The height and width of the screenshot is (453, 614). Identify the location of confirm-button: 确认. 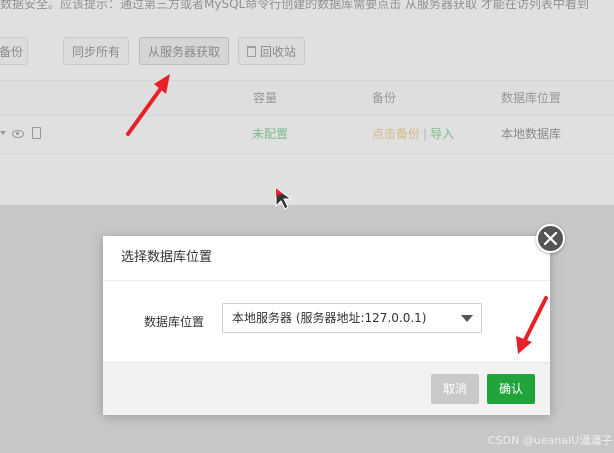
(511, 389).